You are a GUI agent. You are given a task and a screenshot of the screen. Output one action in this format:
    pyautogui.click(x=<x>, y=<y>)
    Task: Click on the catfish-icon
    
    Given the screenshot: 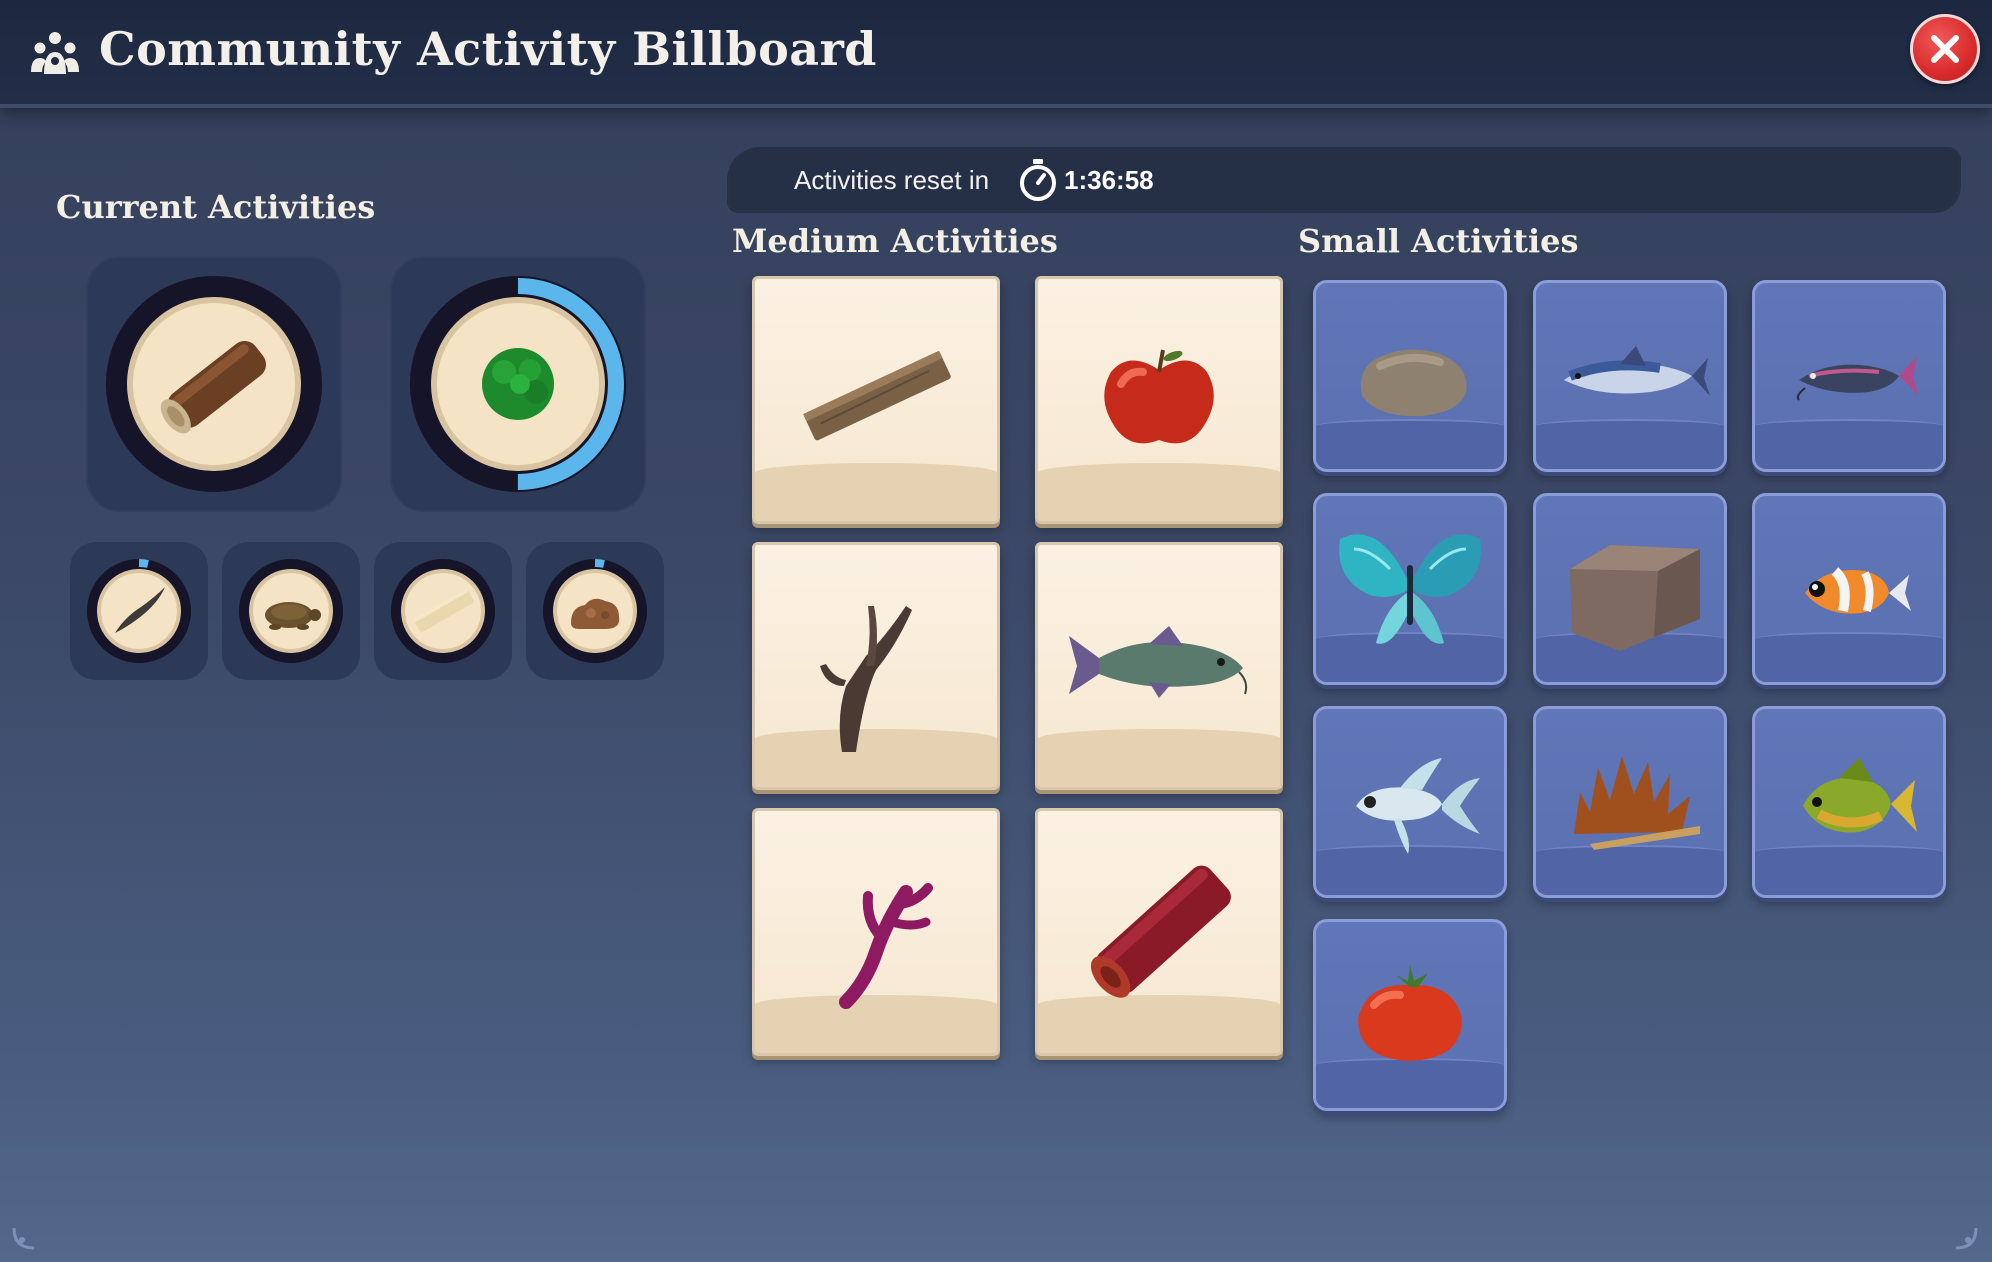 What is the action you would take?
    pyautogui.click(x=1158, y=662)
    